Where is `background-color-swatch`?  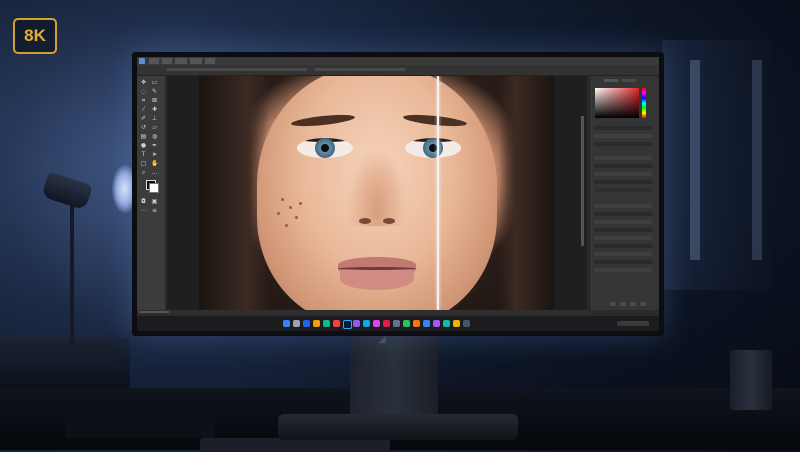
background-color-swatch is located at coordinates (154, 188).